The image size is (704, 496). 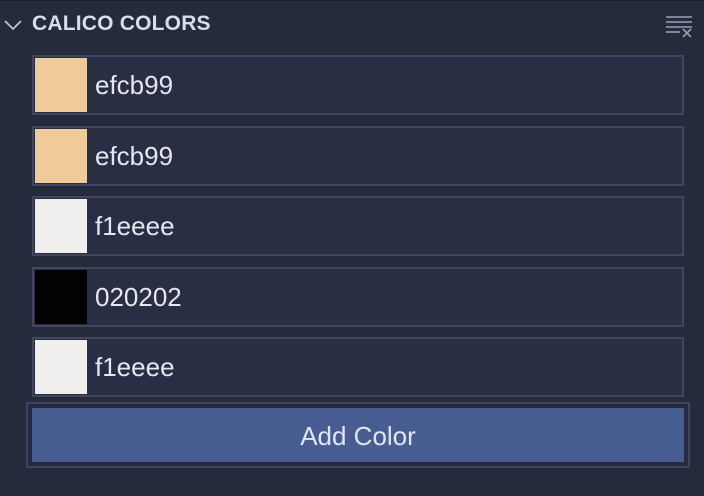 I want to click on clear-all-icon, so click(x=679, y=26).